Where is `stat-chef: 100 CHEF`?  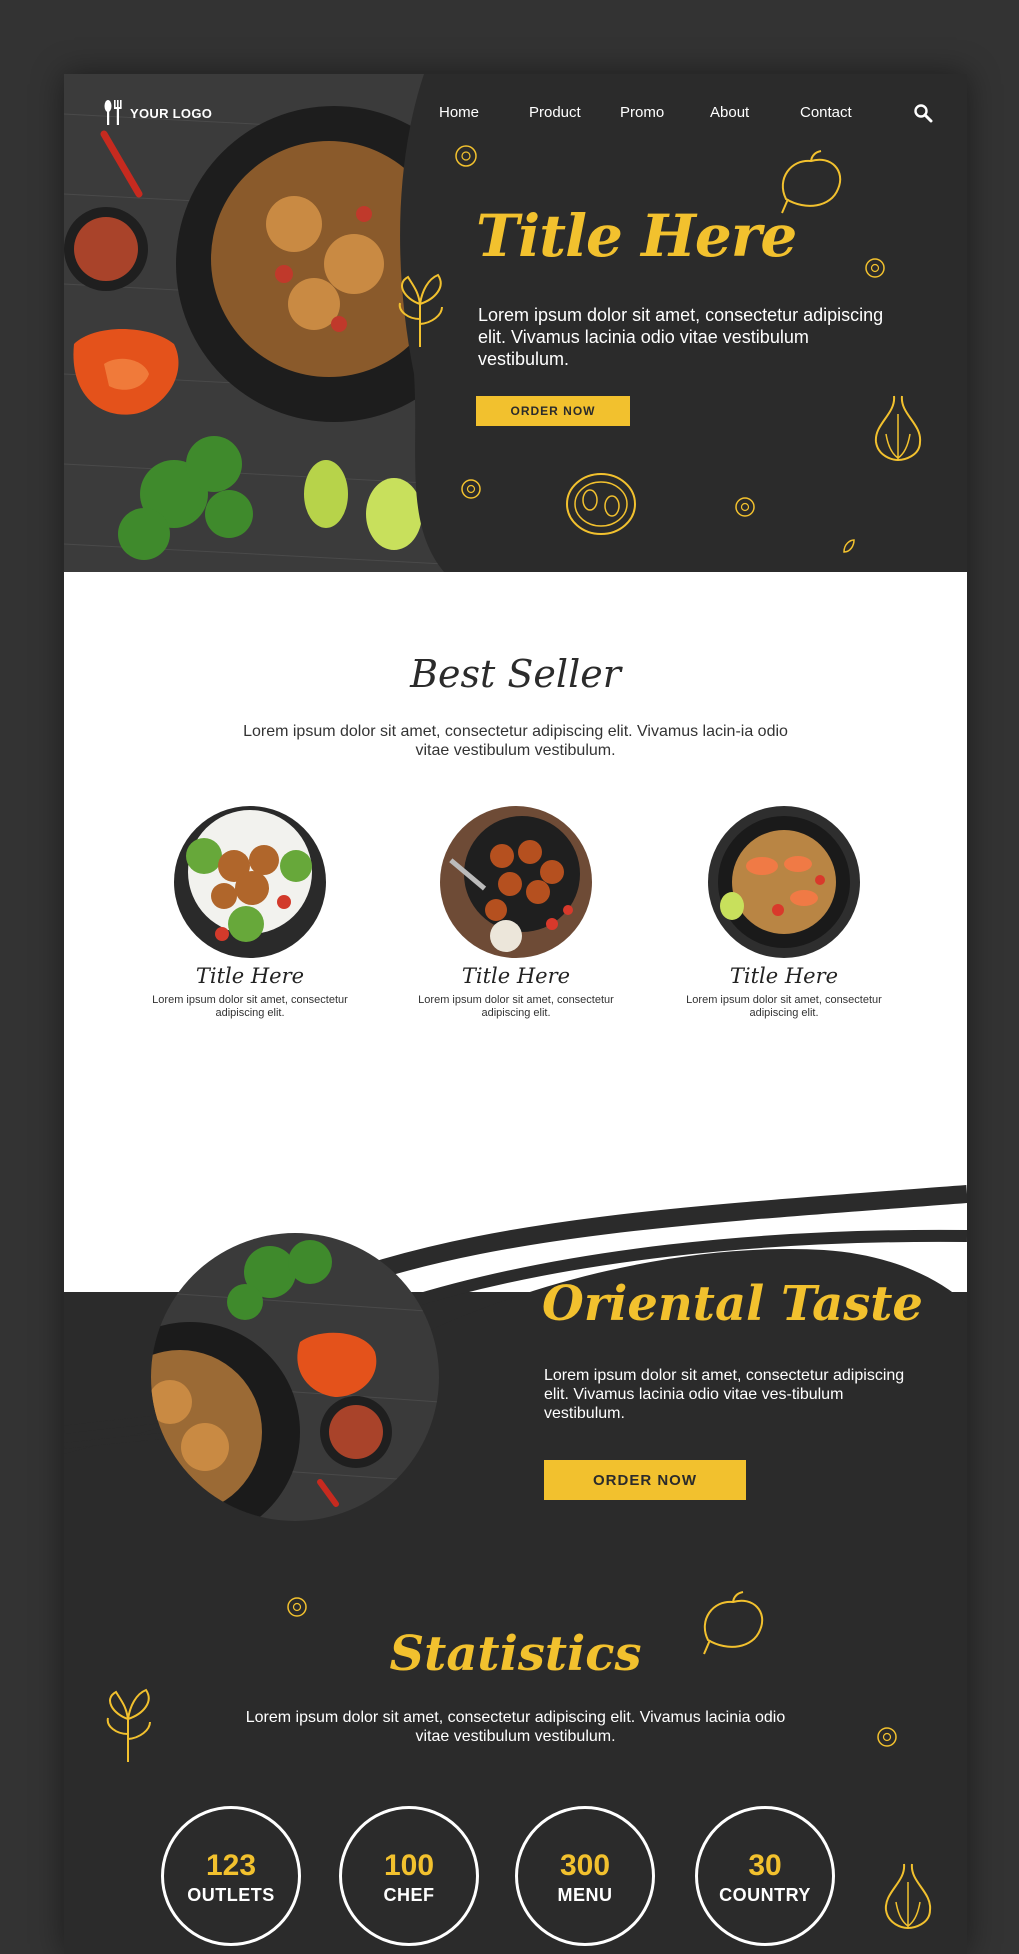 stat-chef: 100 CHEF is located at coordinates (409, 1876).